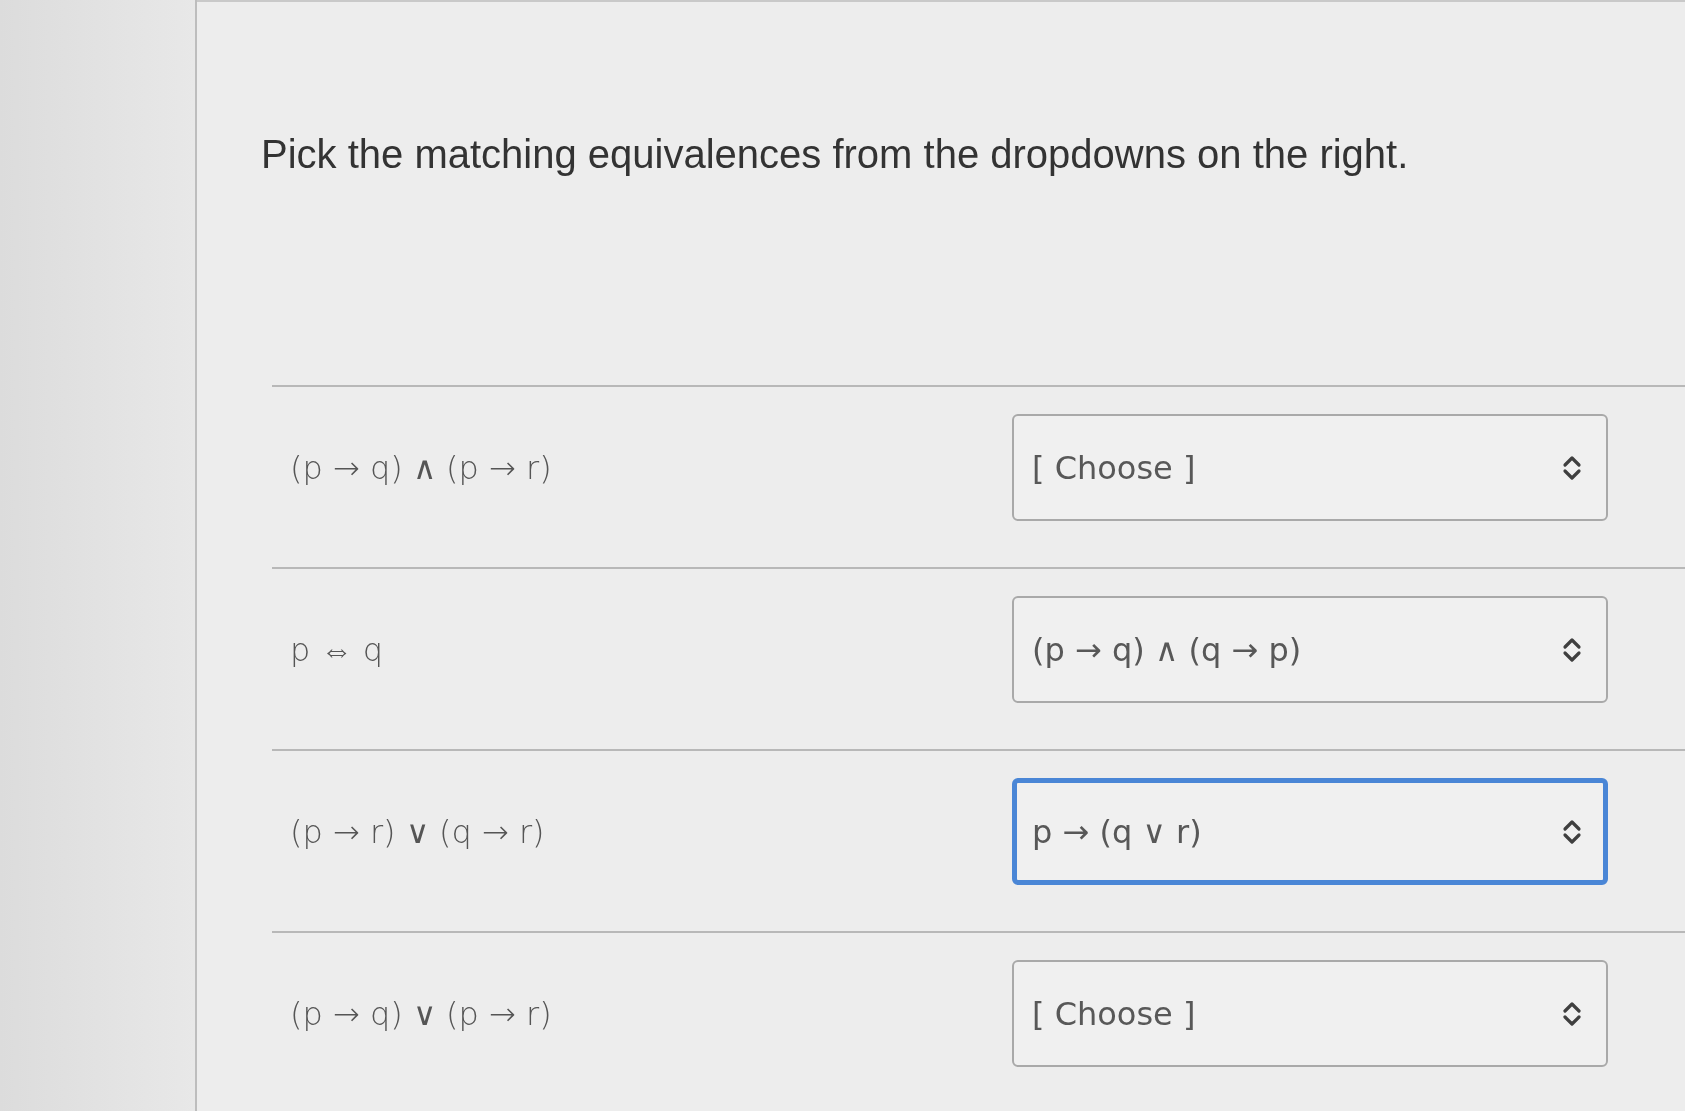 This screenshot has width=1685, height=1111. What do you see at coordinates (1310, 649) in the screenshot?
I see `select-dropdown: (p → q) ∧ (q → p)` at bounding box center [1310, 649].